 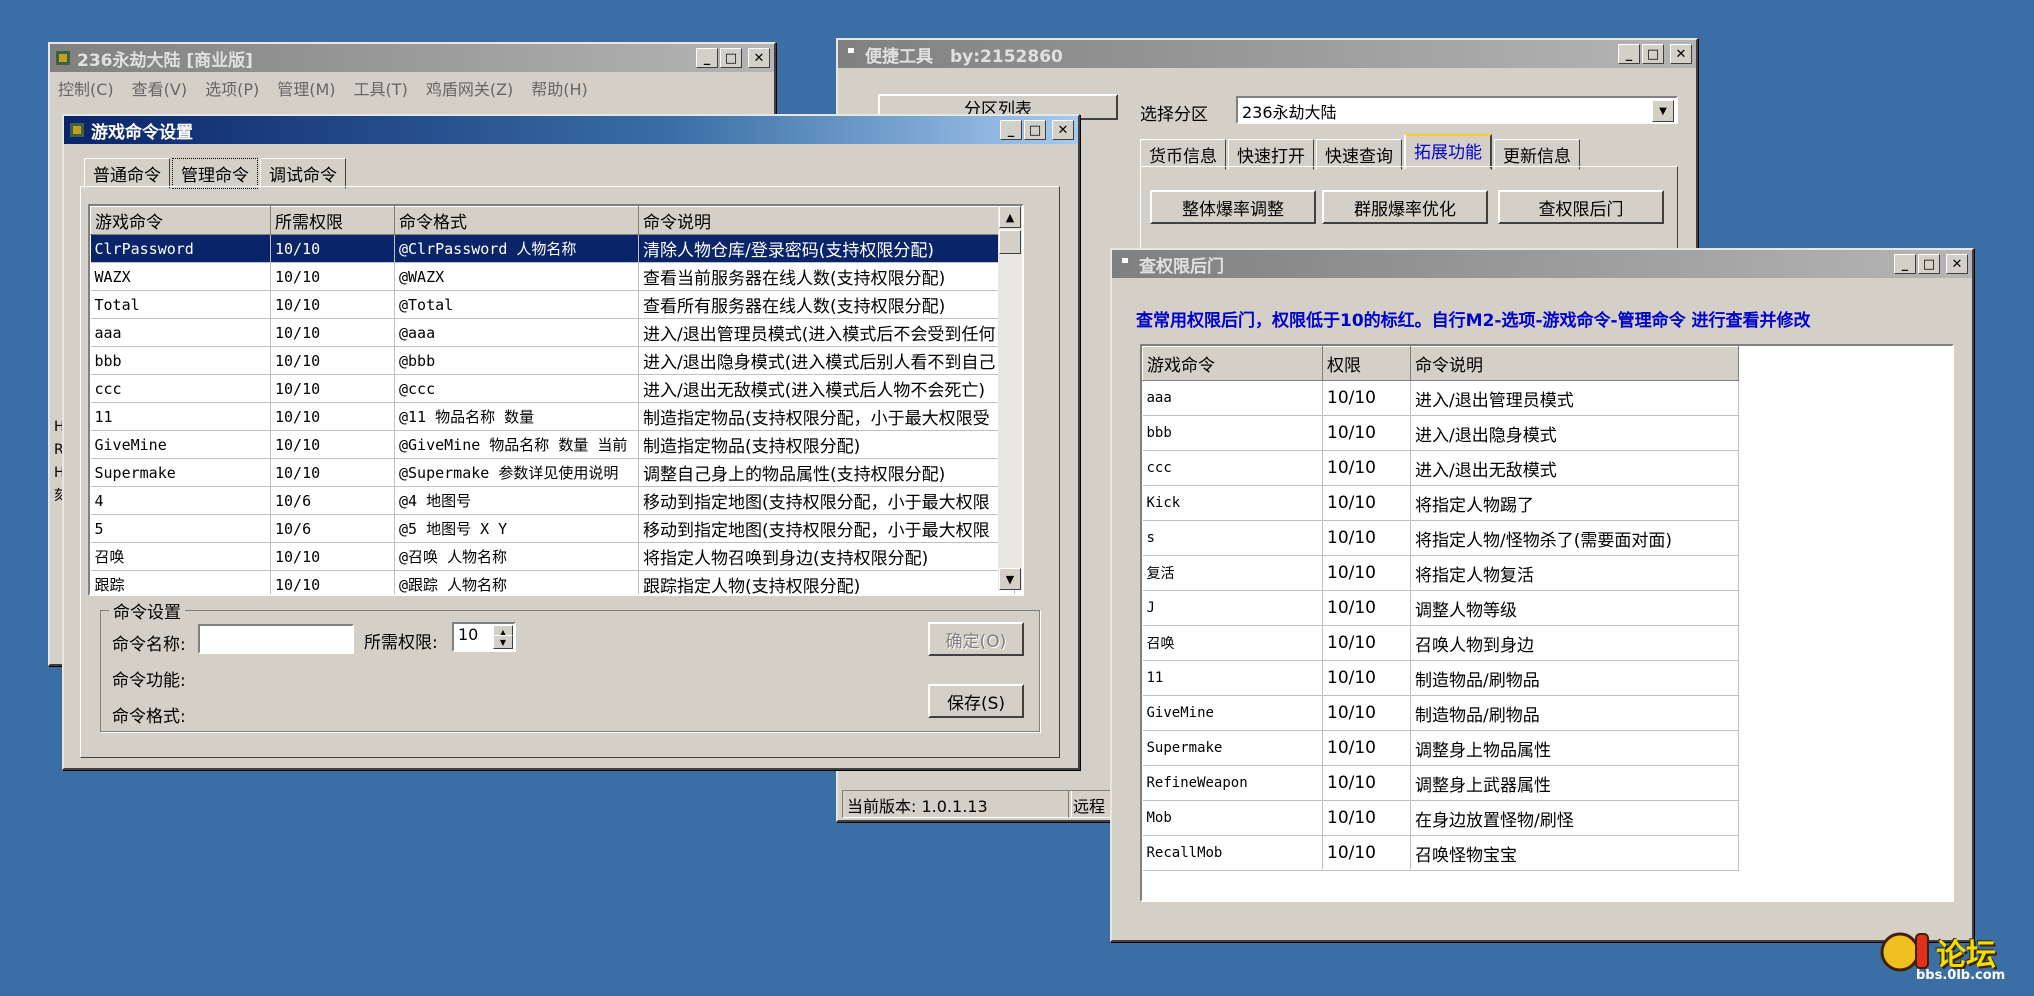 I want to click on scroll-thumb, so click(x=1010, y=242).